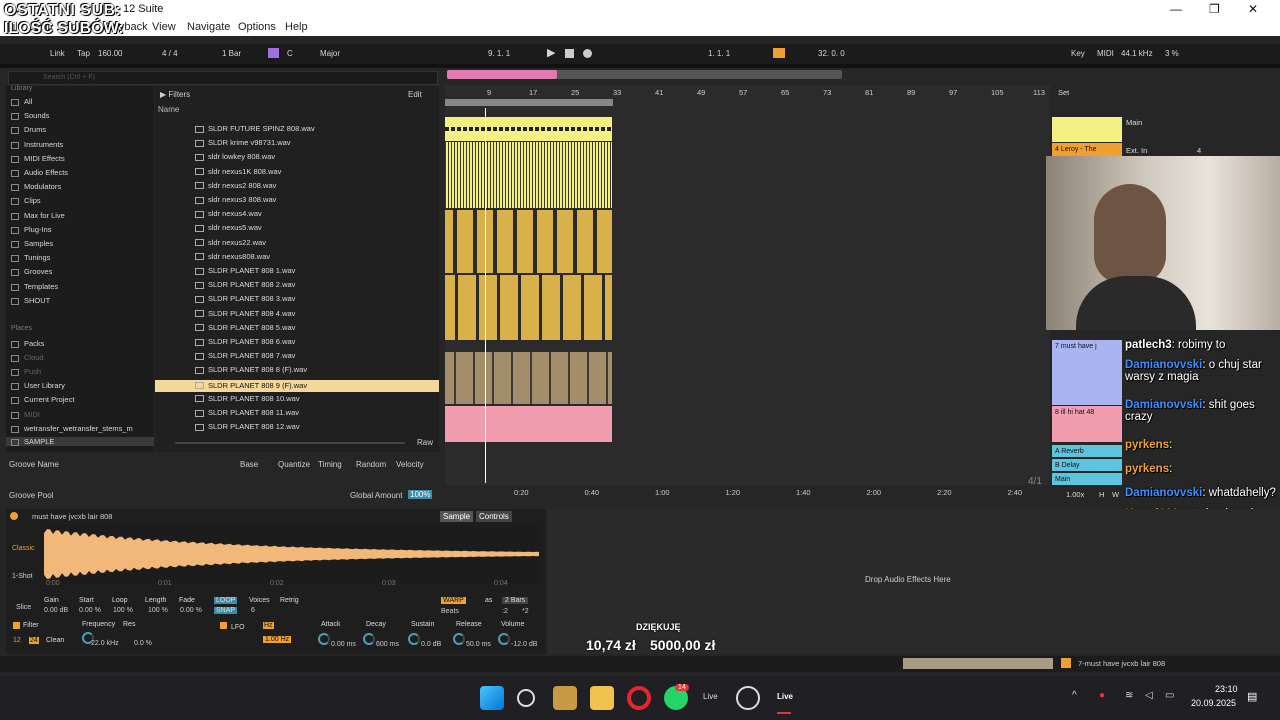 The width and height of the screenshot is (1280, 720). I want to click on place-user-library: User Library, so click(38, 385).